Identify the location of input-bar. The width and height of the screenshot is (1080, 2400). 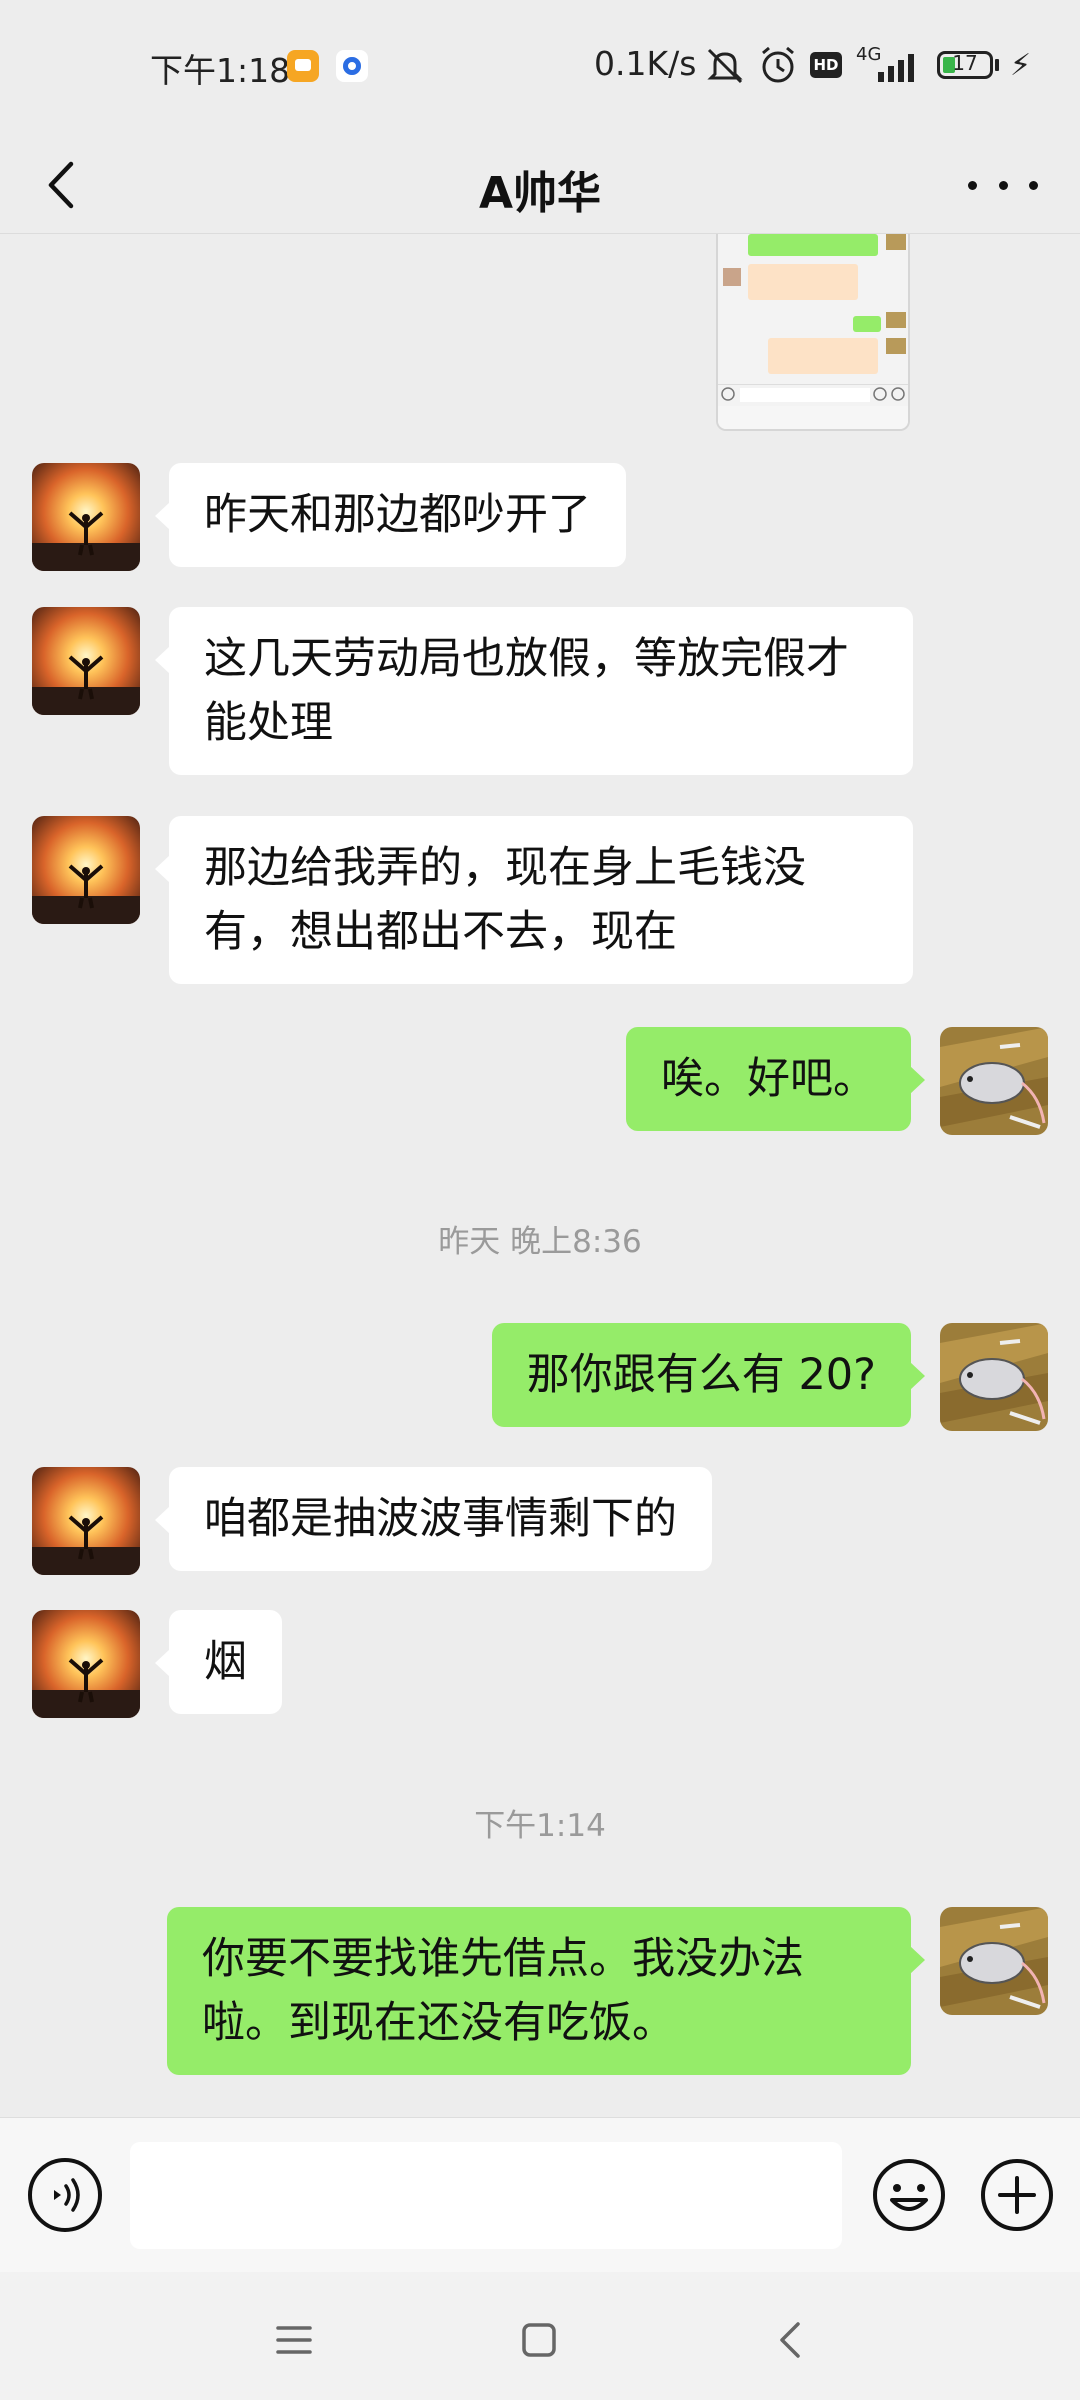
(540, 2195).